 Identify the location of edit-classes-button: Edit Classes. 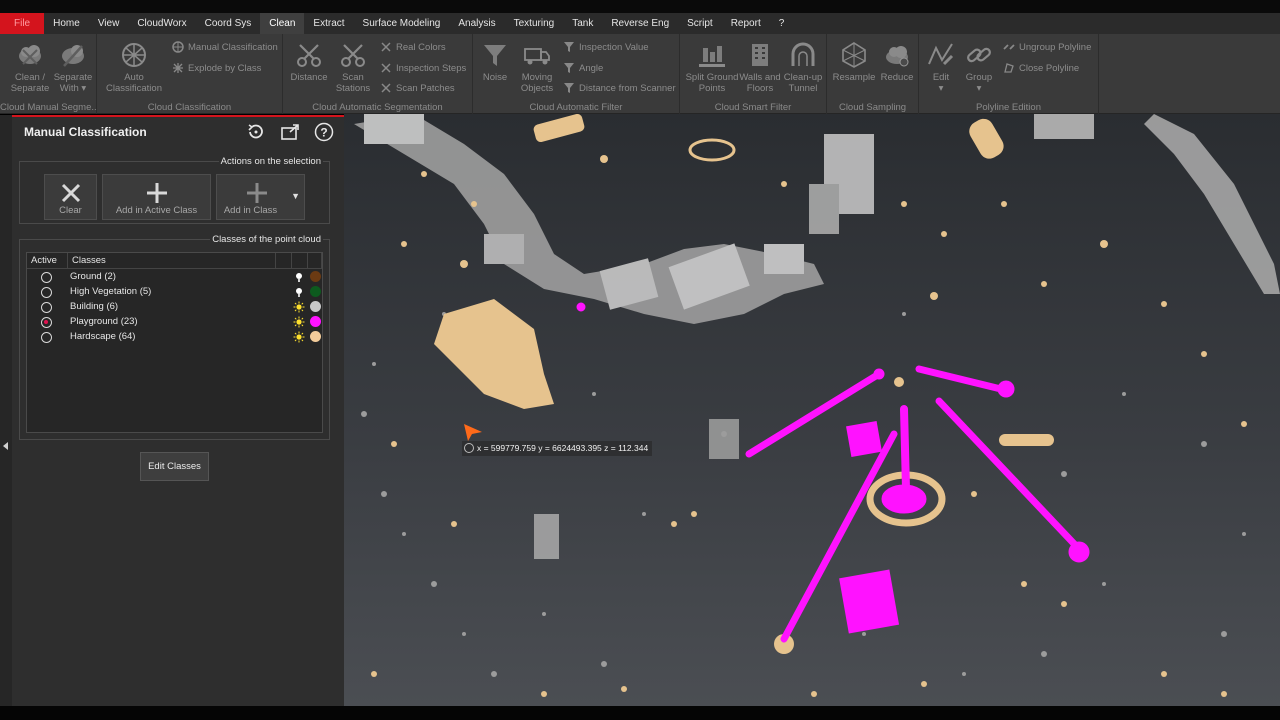
(174, 466).